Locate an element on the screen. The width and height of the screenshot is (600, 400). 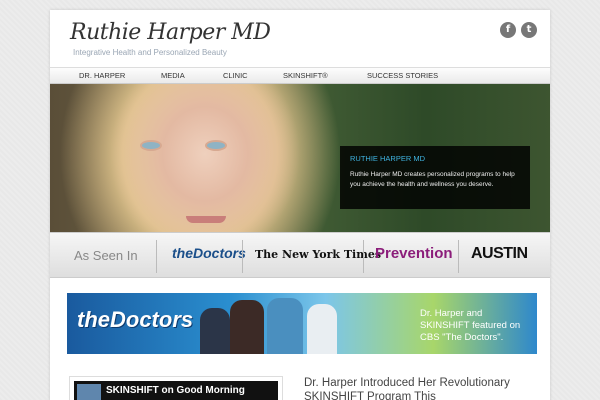
video-widget: SKINSHIFT on Good Morning is located at coordinates (176, 388).